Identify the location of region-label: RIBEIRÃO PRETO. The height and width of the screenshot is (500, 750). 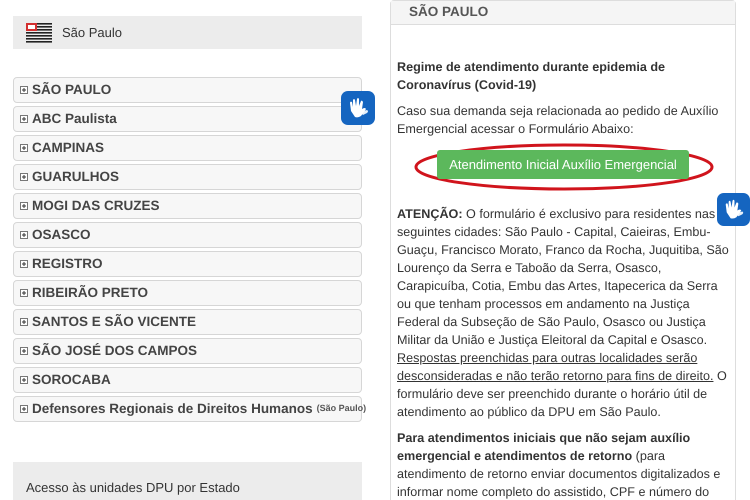
(90, 293).